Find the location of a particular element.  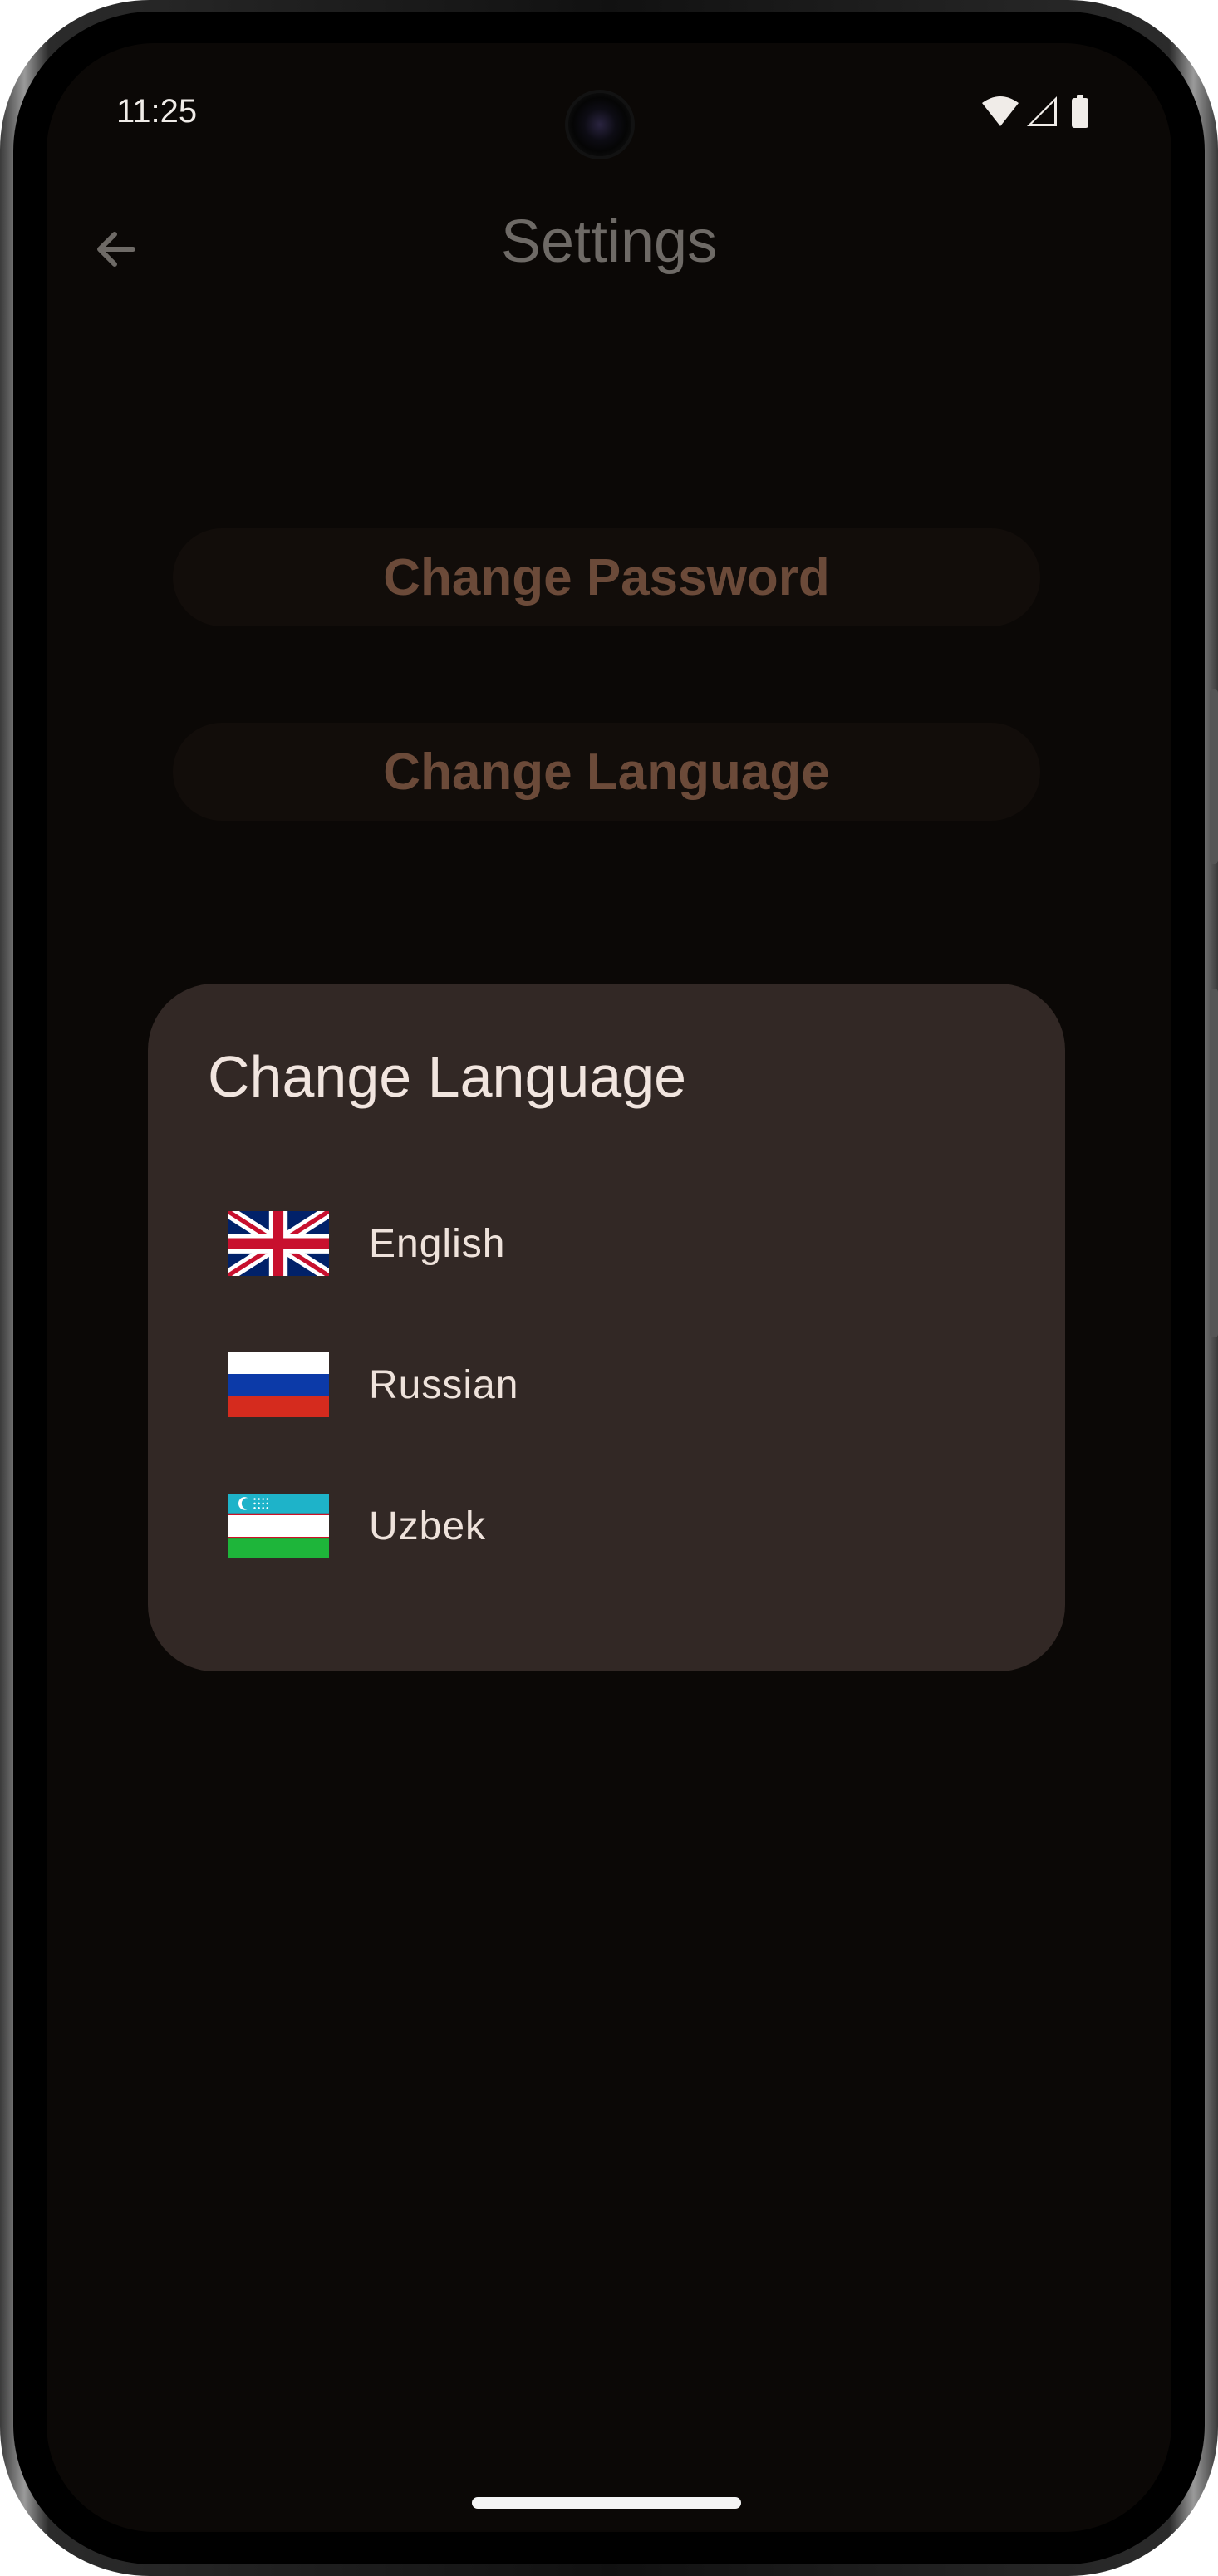

status-time: 11:25 is located at coordinates (157, 111).